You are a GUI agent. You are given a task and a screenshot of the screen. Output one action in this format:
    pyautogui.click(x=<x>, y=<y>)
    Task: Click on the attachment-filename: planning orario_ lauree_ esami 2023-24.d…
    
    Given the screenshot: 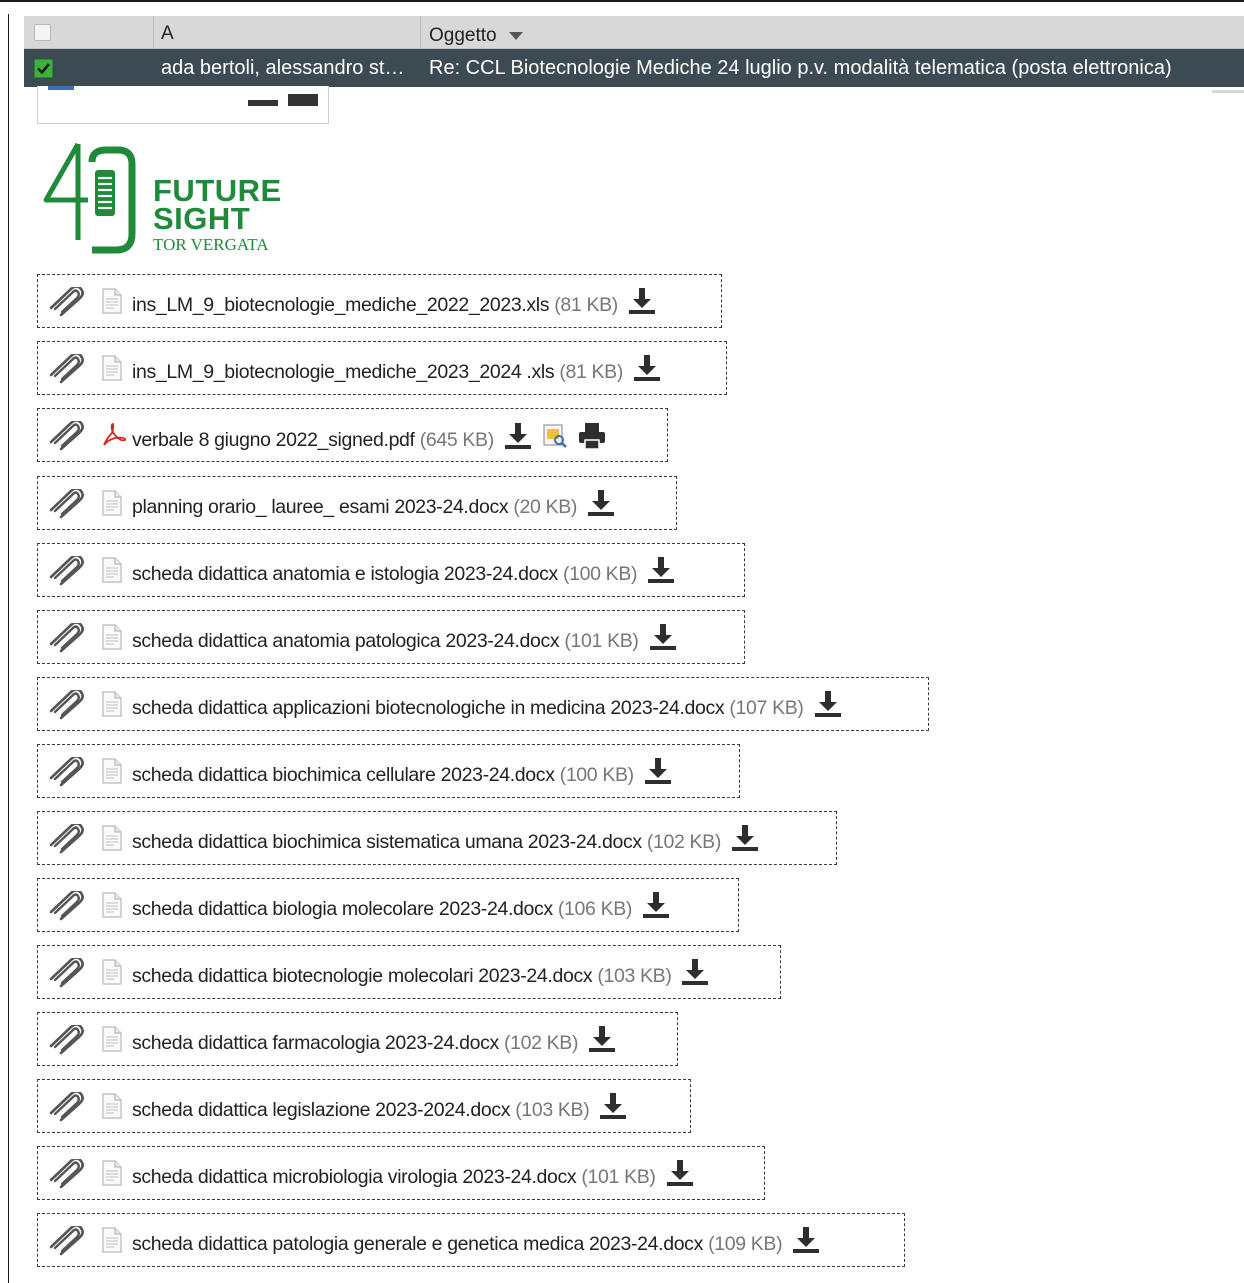 What is the action you would take?
    pyautogui.click(x=320, y=507)
    